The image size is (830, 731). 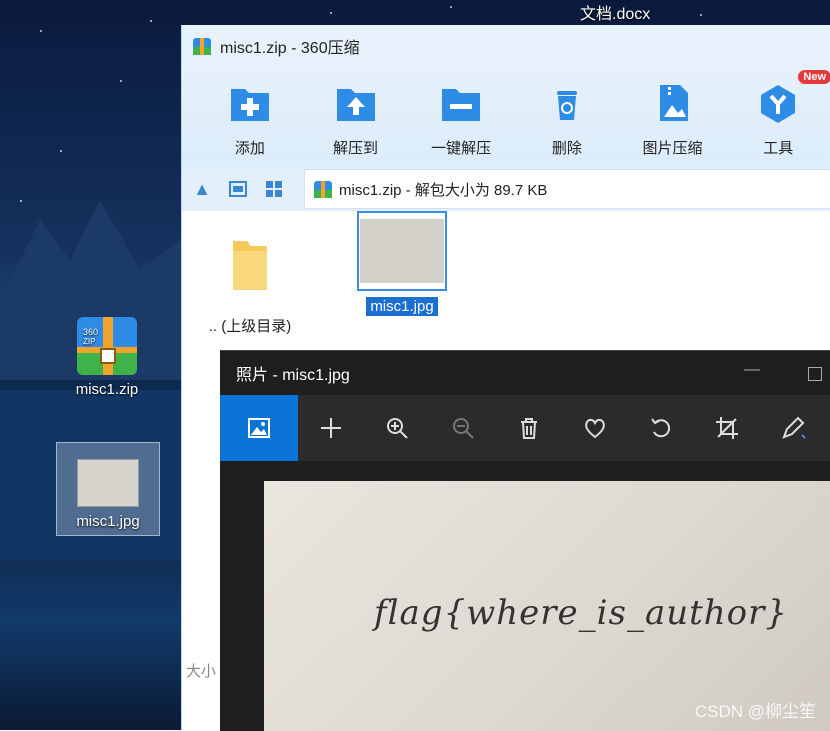 I want to click on parent-directory-item: .. (上级目录), so click(x=250, y=279).